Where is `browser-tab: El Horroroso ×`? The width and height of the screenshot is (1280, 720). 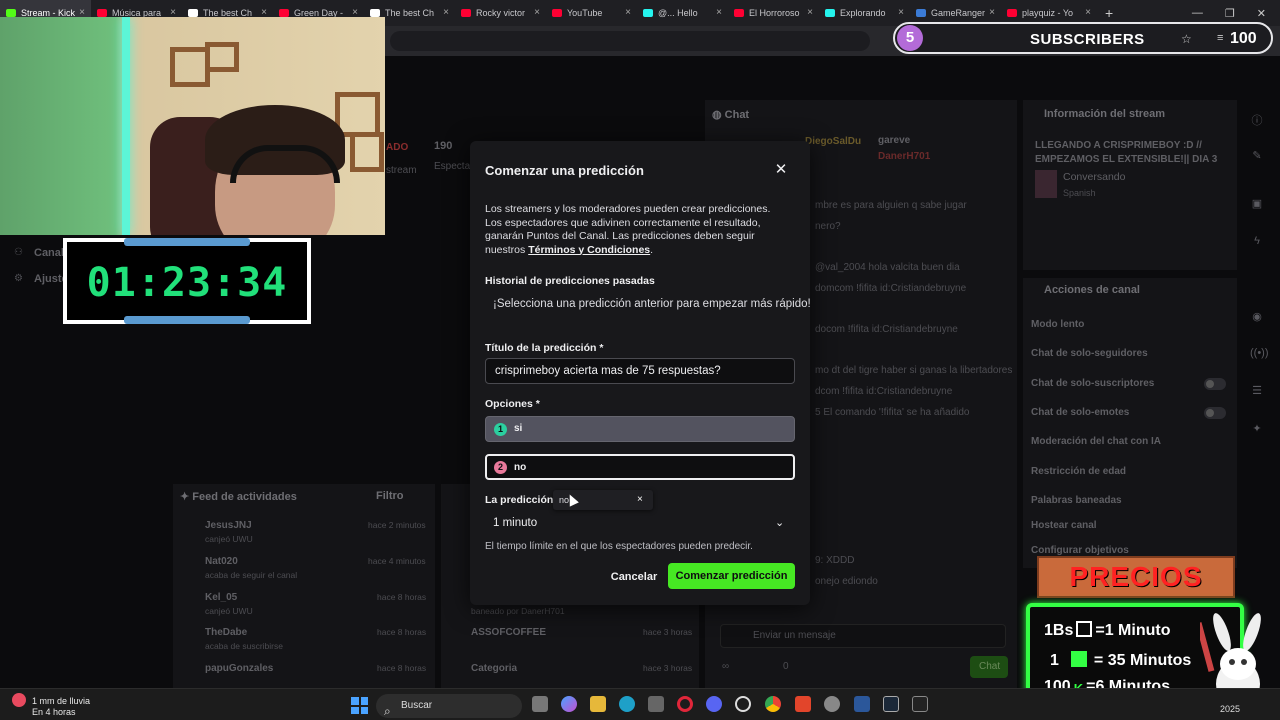
browser-tab: El Horroroso × is located at coordinates (773, 13).